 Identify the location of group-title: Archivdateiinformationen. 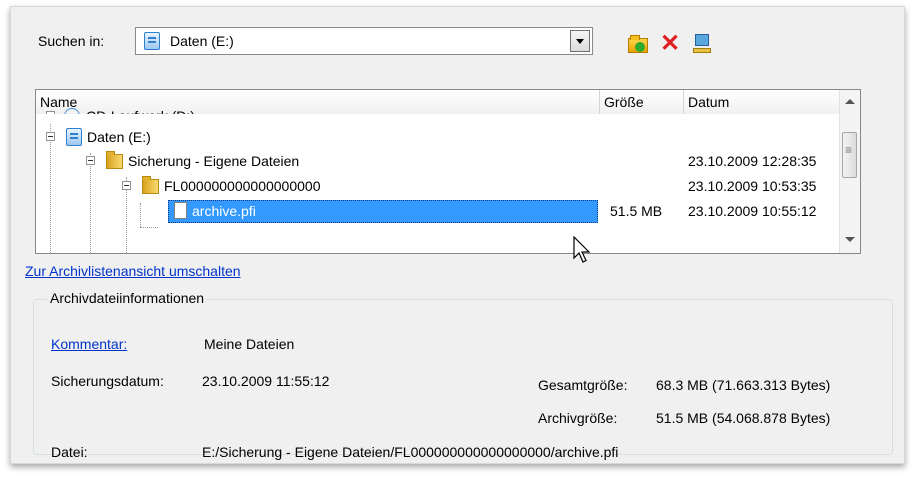
(127, 298).